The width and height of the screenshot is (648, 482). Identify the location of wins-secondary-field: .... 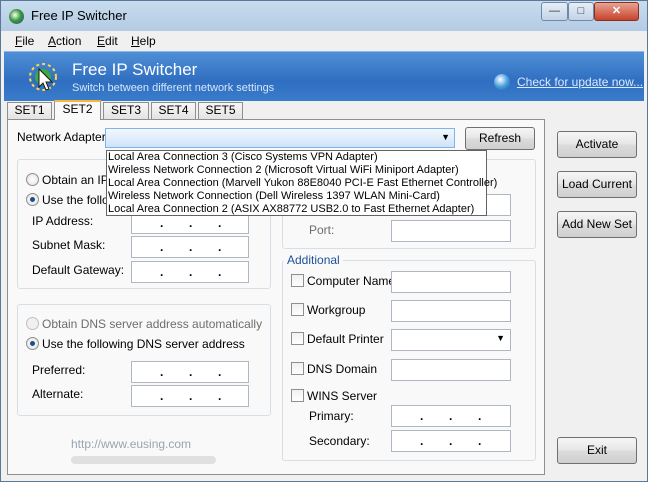
(451, 441).